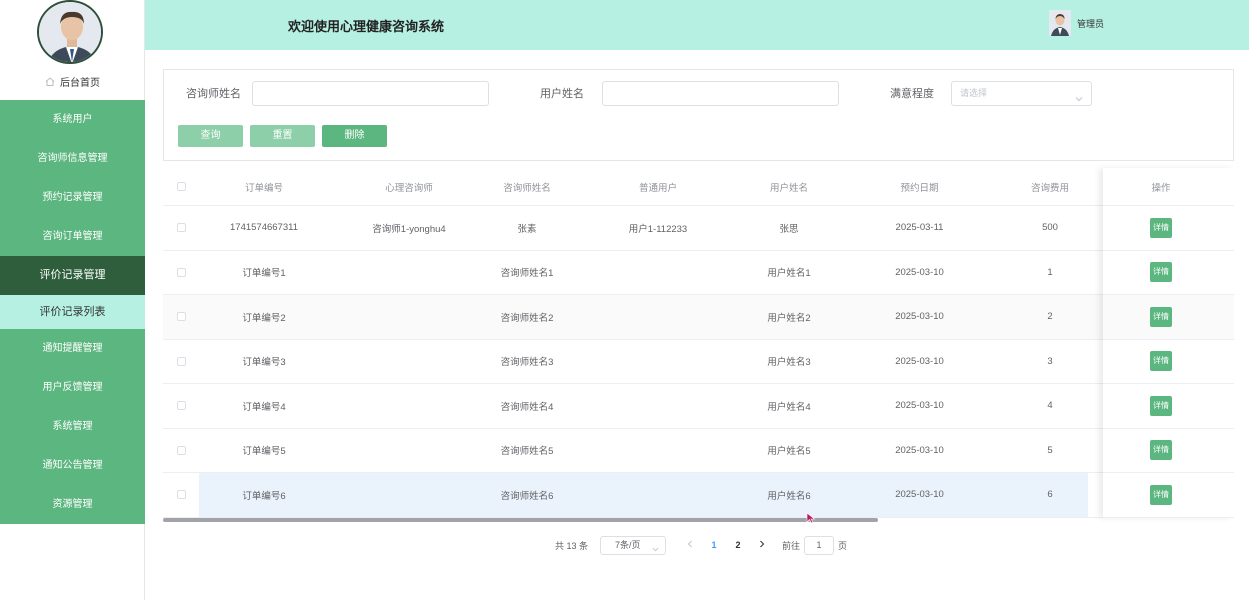 This screenshot has height=600, width=1249. I want to click on cell-consultant-name: 咨询师姓名1, so click(527, 274).